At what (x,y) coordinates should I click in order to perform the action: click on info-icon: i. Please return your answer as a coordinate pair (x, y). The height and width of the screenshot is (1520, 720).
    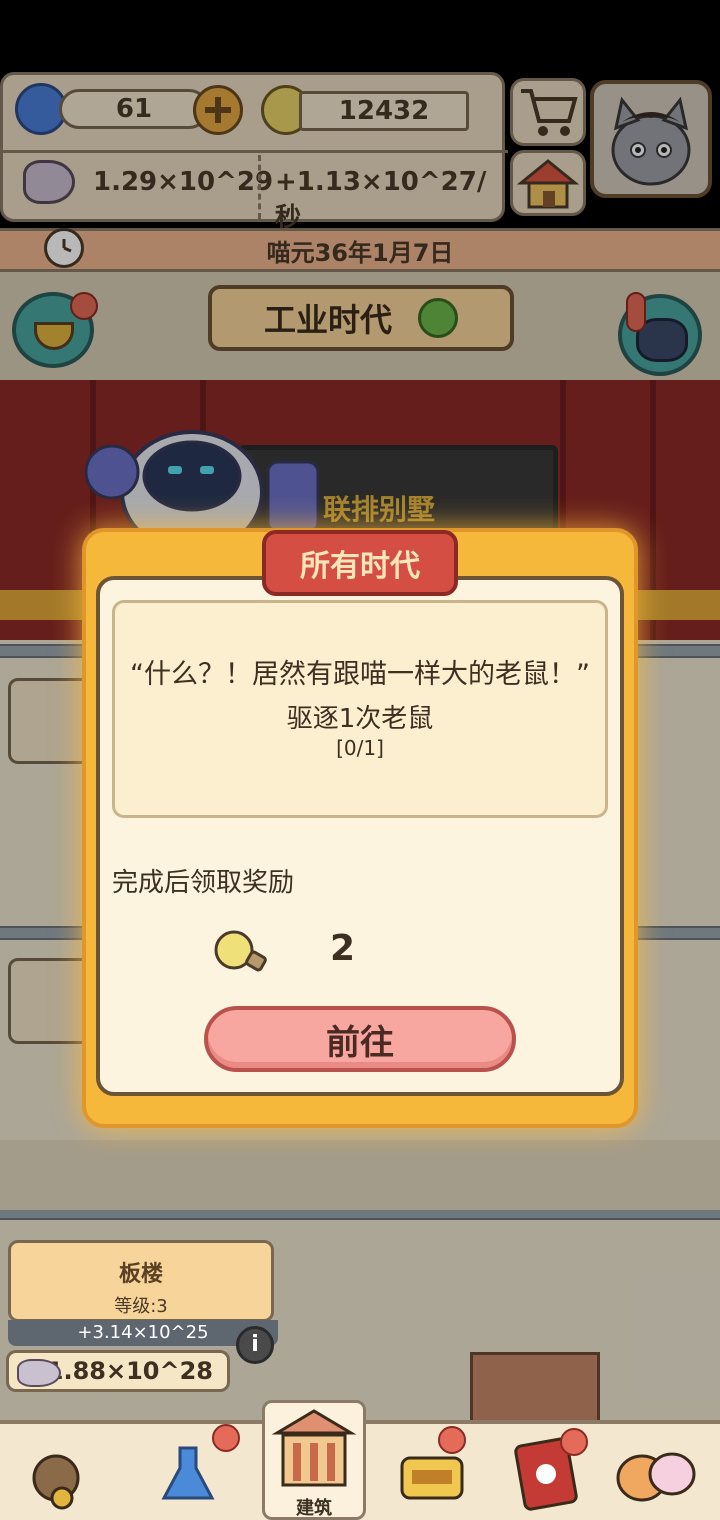
    Looking at the image, I should click on (255, 1345).